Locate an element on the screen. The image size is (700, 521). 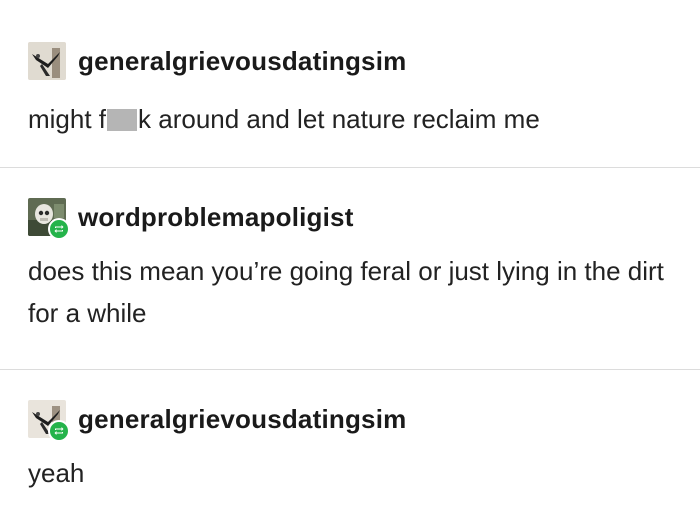
post-text: yeah is located at coordinates (56, 473).